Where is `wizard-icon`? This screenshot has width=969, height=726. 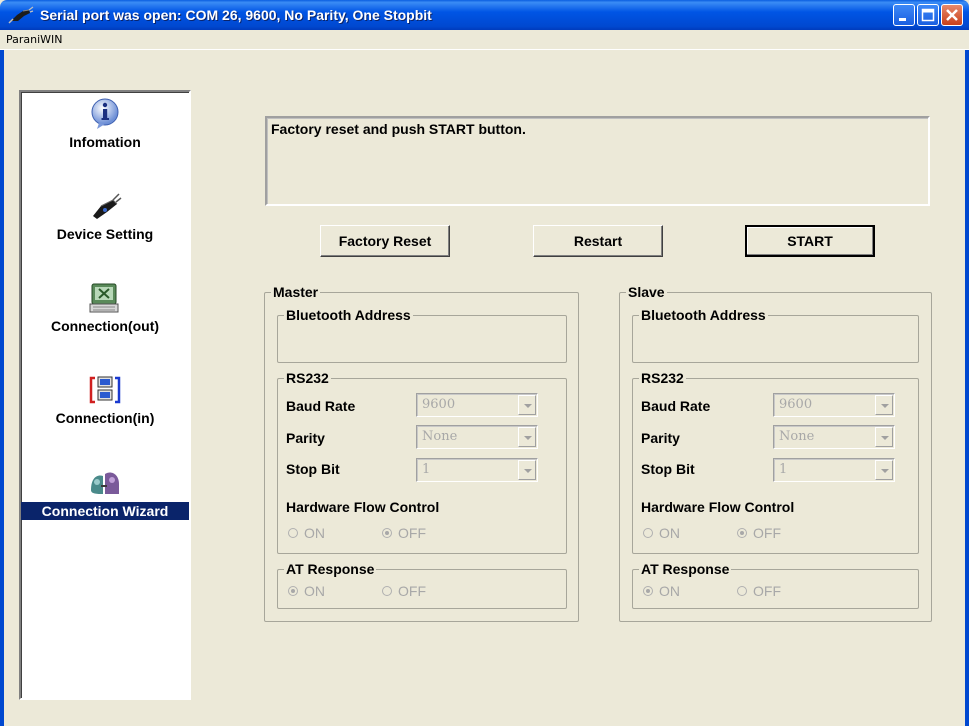
wizard-icon is located at coordinates (105, 483).